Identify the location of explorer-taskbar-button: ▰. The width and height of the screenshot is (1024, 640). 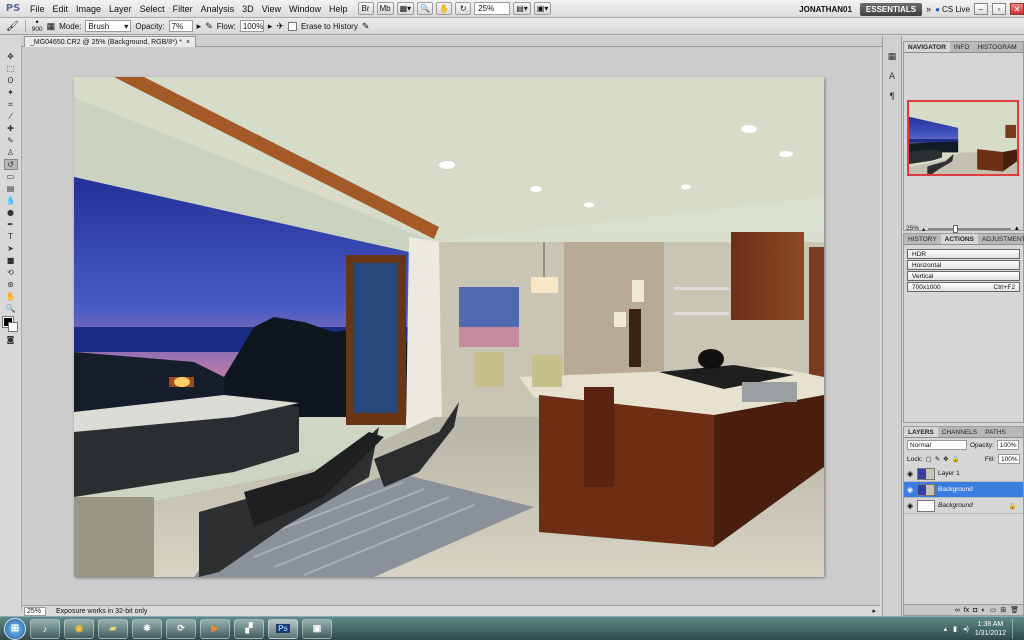
(113, 628).